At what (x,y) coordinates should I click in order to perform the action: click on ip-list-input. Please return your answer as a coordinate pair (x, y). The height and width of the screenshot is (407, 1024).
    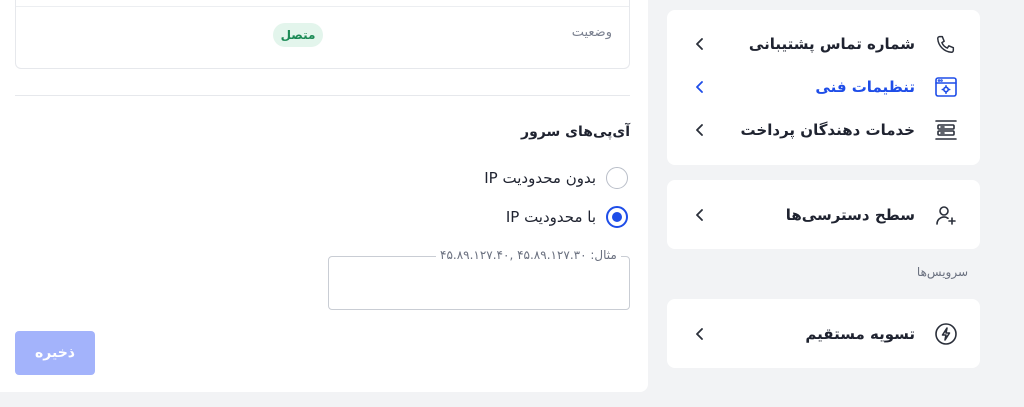
    Looking at the image, I should click on (479, 284).